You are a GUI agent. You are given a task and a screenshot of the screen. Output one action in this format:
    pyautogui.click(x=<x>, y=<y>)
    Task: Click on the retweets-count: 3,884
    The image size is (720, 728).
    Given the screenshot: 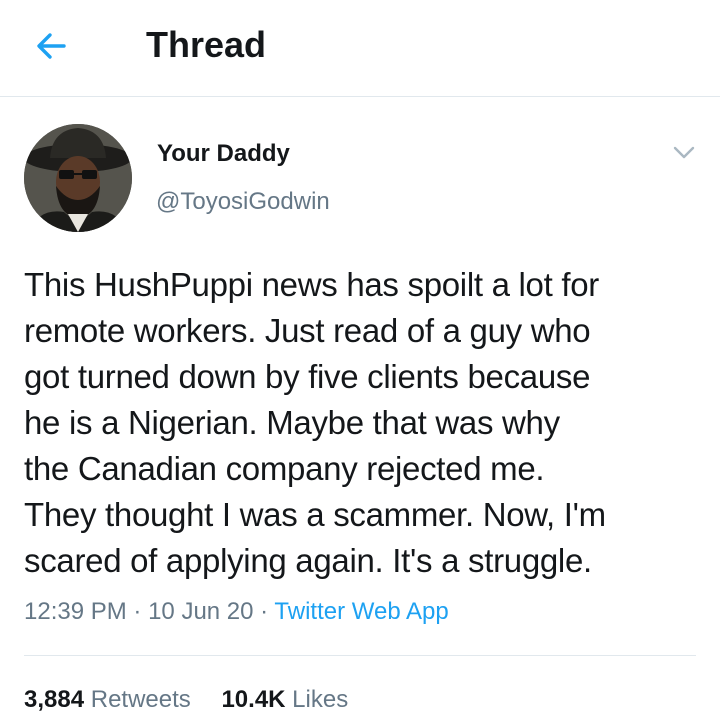 What is the action you would take?
    pyautogui.click(x=54, y=699)
    